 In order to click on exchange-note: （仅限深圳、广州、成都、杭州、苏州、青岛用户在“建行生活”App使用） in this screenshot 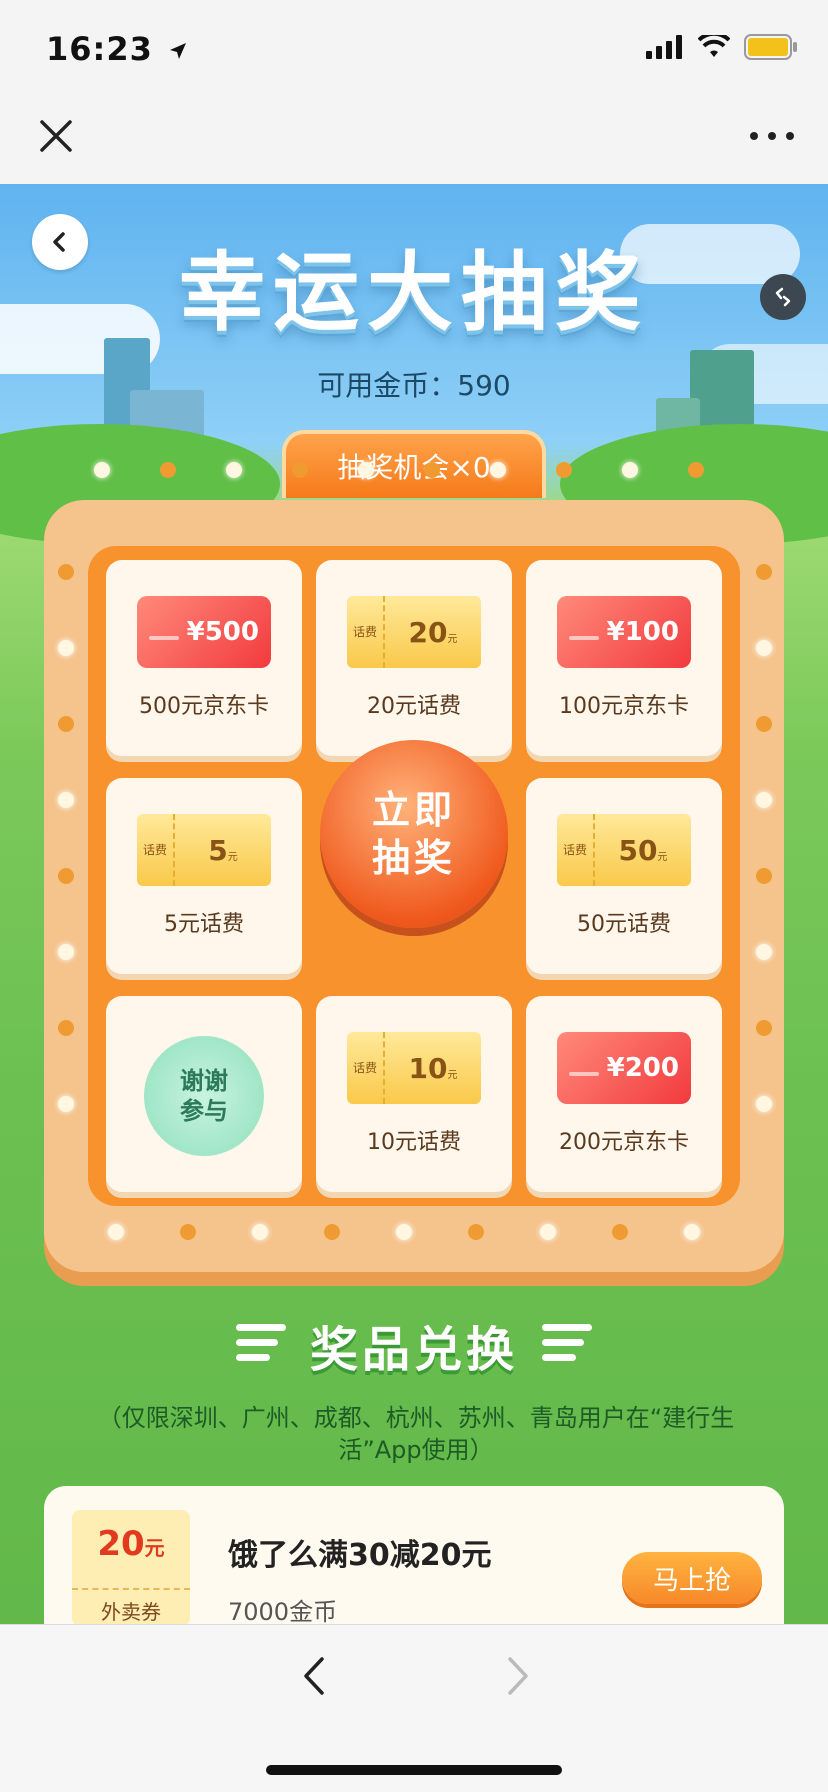, I will do `click(416, 1434)`.